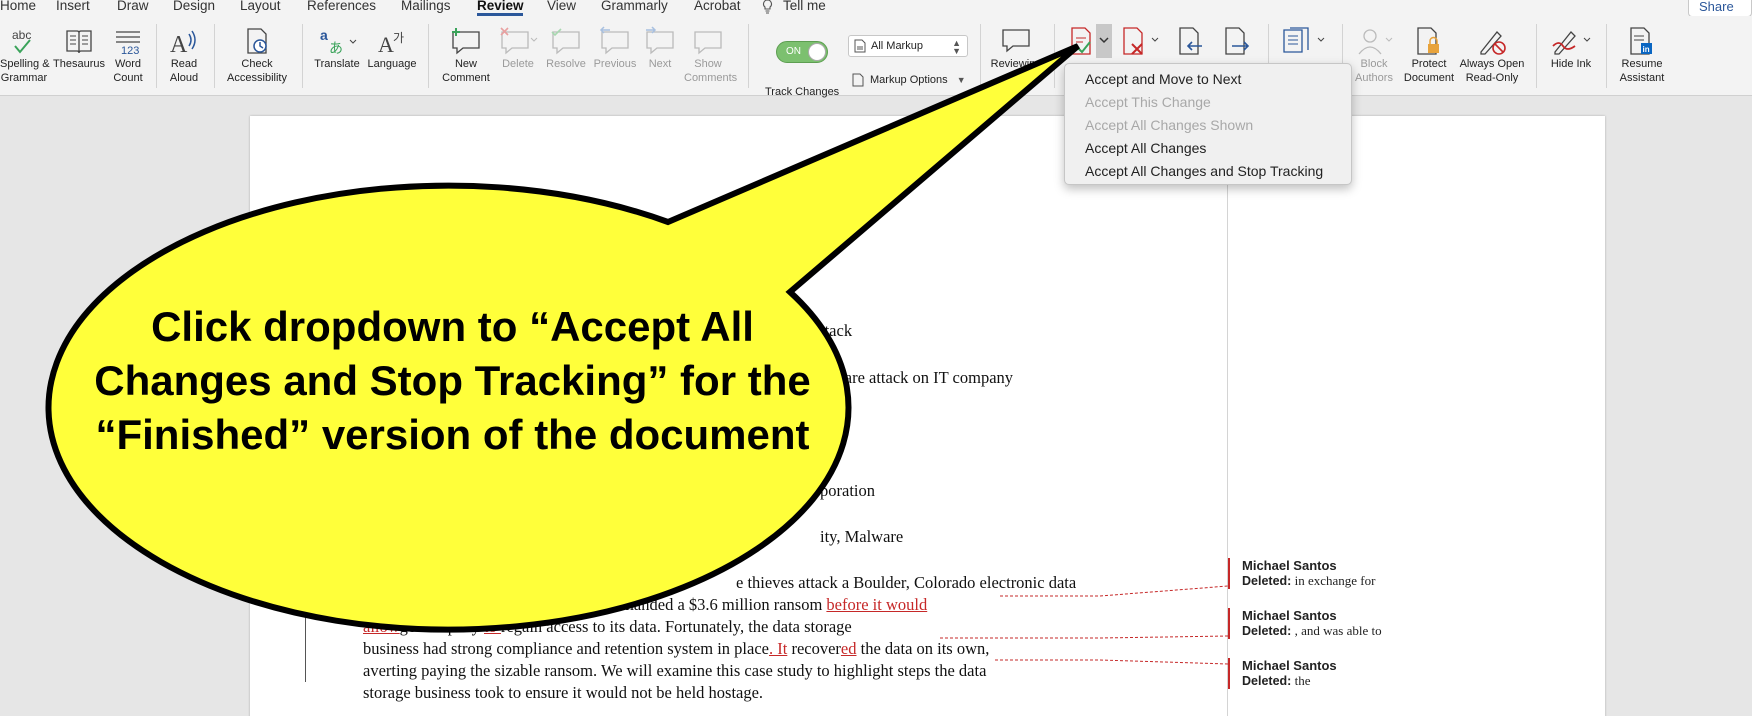 The height and width of the screenshot is (716, 1752). What do you see at coordinates (1348, 673) in the screenshot?
I see `change-balloon: Michael Santos Deleted: the` at bounding box center [1348, 673].